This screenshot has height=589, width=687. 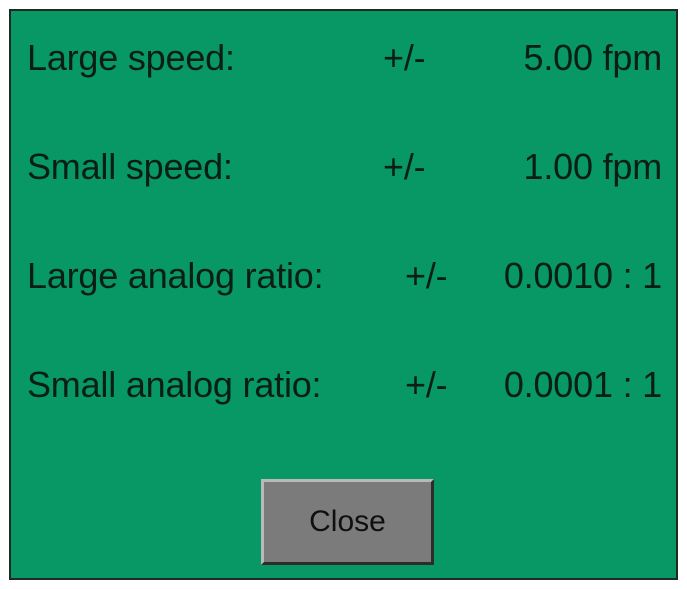 I want to click on large-analog-ratio-value: 0.0010 : 1, so click(x=582, y=275).